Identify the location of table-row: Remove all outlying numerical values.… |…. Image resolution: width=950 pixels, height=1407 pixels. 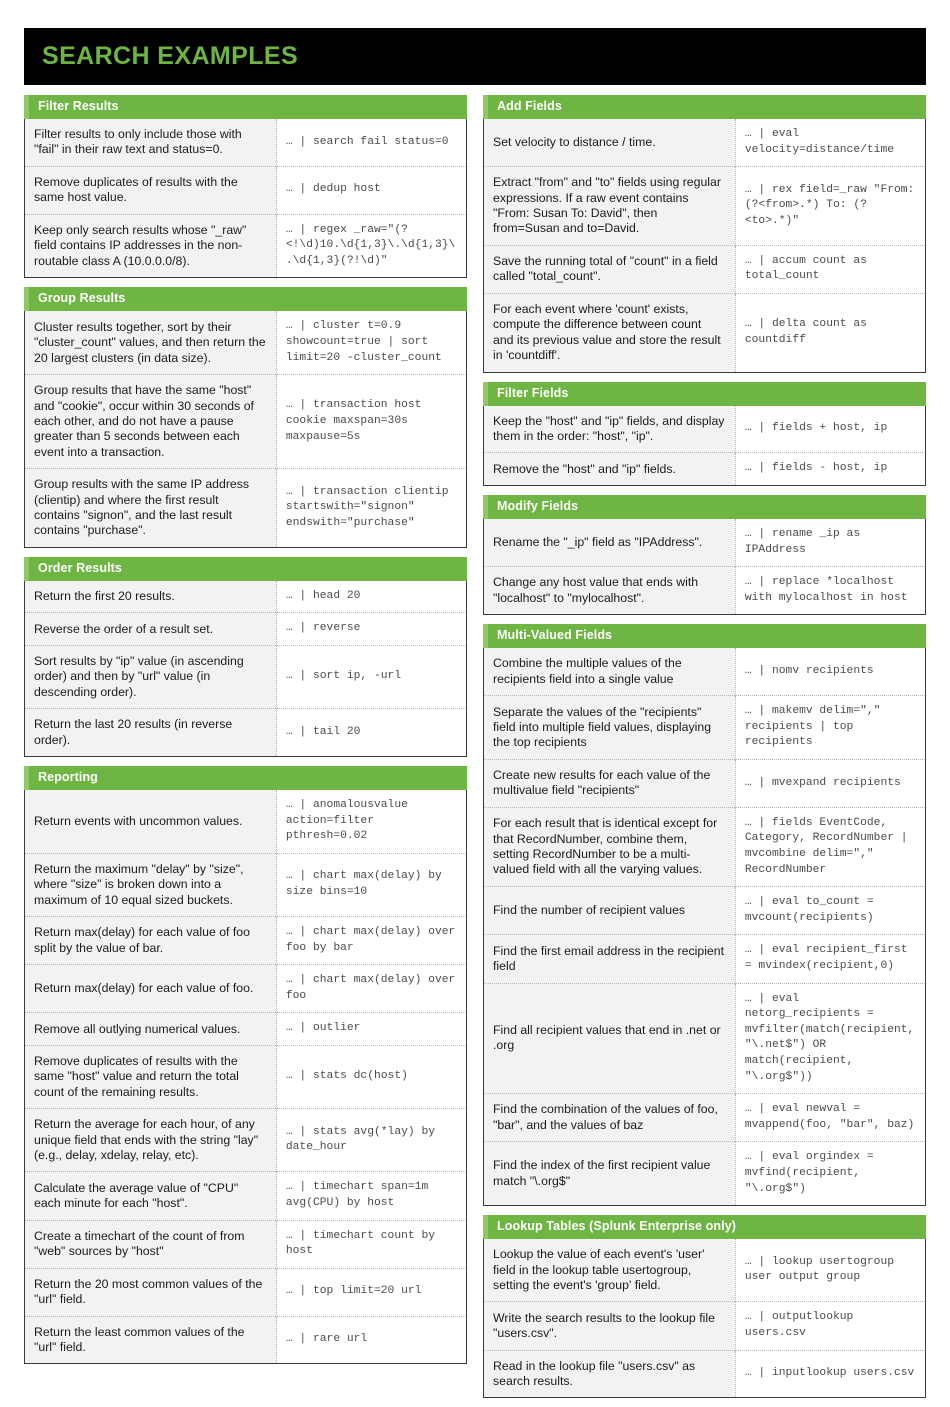
(245, 1029).